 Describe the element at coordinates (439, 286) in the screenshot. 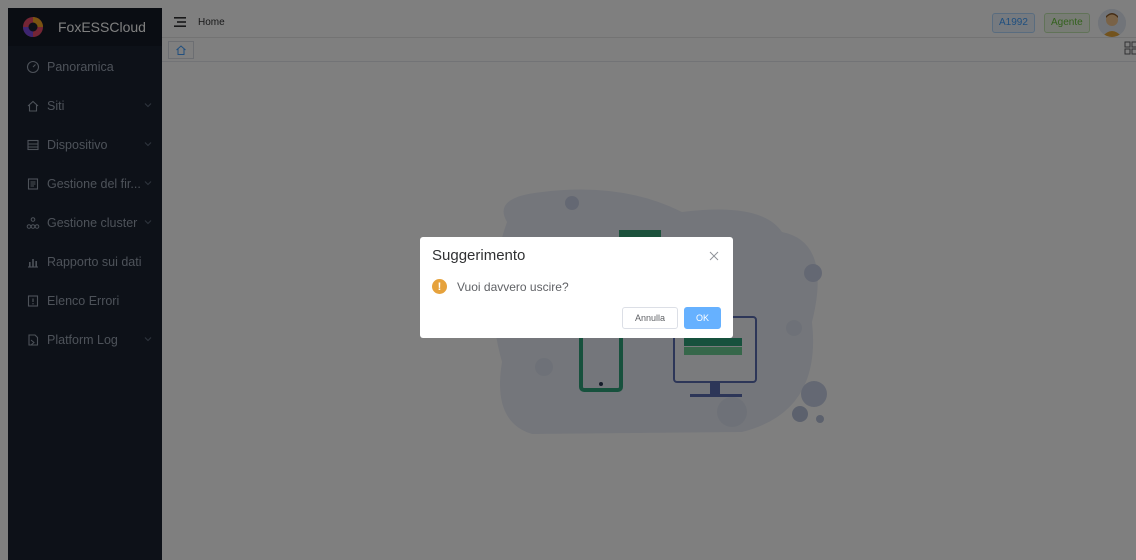

I see `warning-icon: !` at that location.